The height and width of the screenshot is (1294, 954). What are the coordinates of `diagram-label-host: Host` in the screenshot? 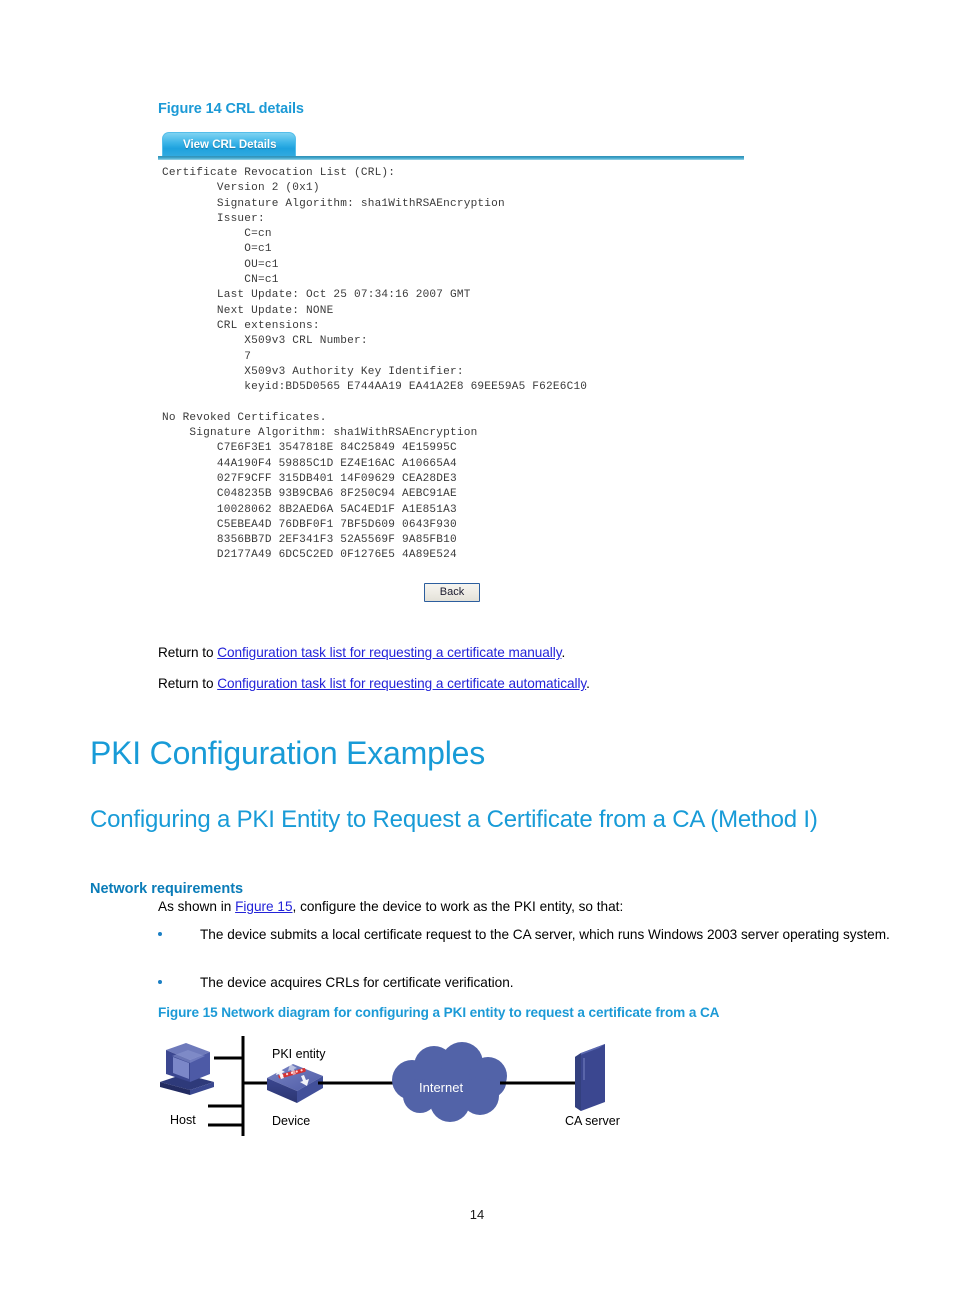 It's located at (183, 1120).